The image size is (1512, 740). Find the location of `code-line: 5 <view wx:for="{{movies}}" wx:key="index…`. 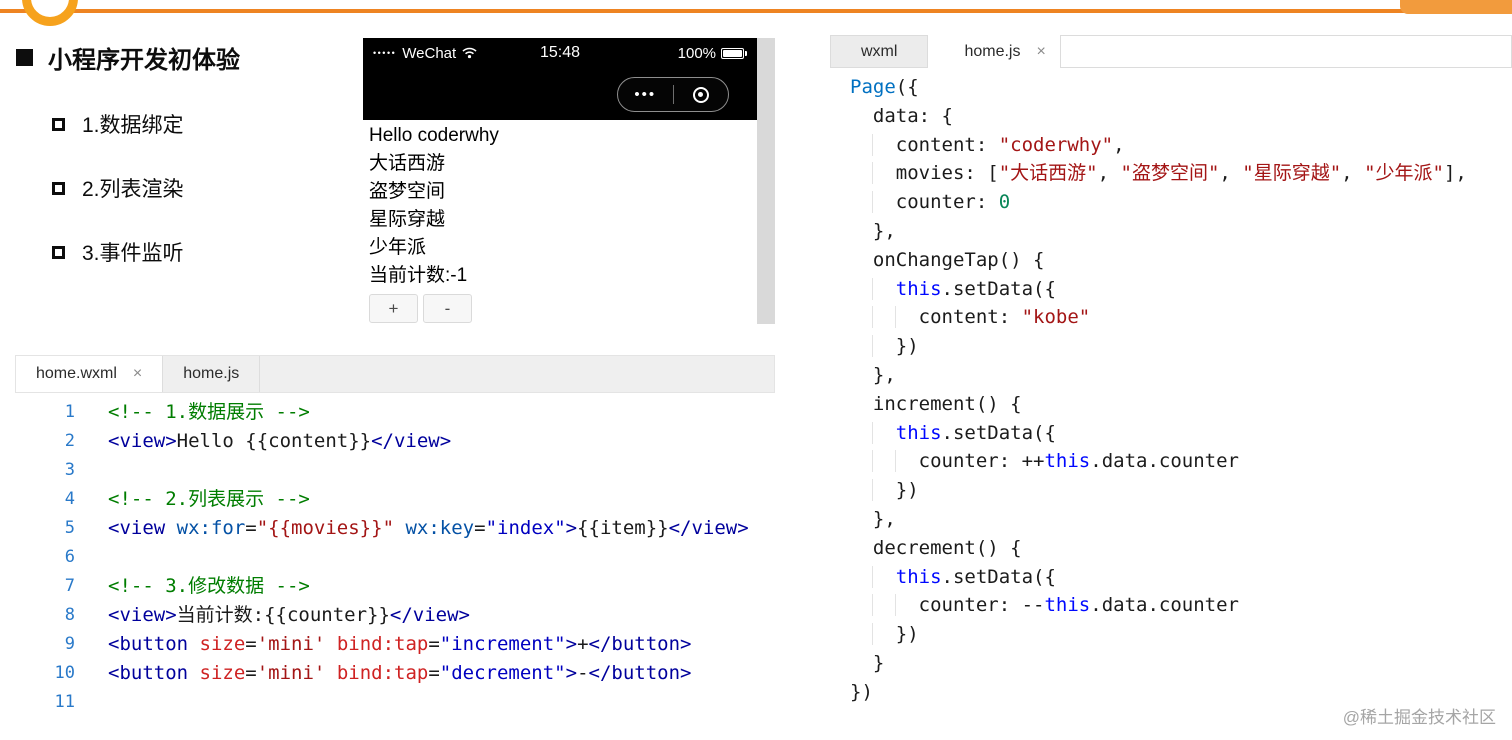

code-line: 5 <view wx:for="{{movies}}" wx:key="index… is located at coordinates (395, 528).